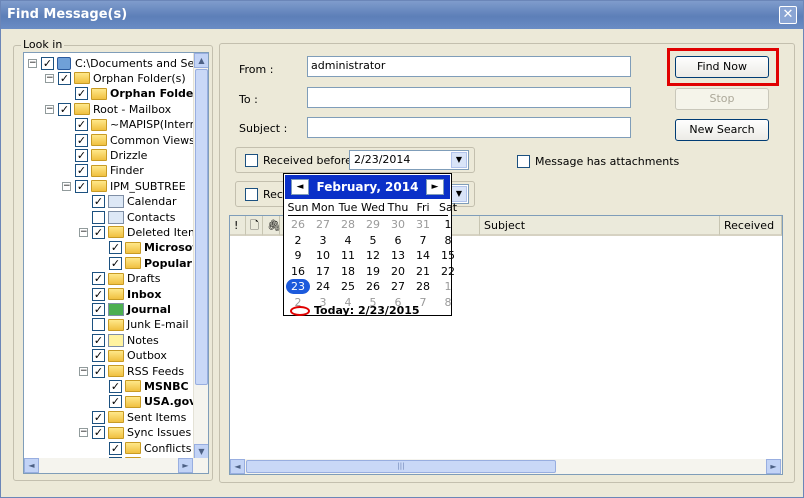  Describe the element at coordinates (111, 63) in the screenshot. I see `tree-item: − ✓ C:\Documents and Setti` at that location.